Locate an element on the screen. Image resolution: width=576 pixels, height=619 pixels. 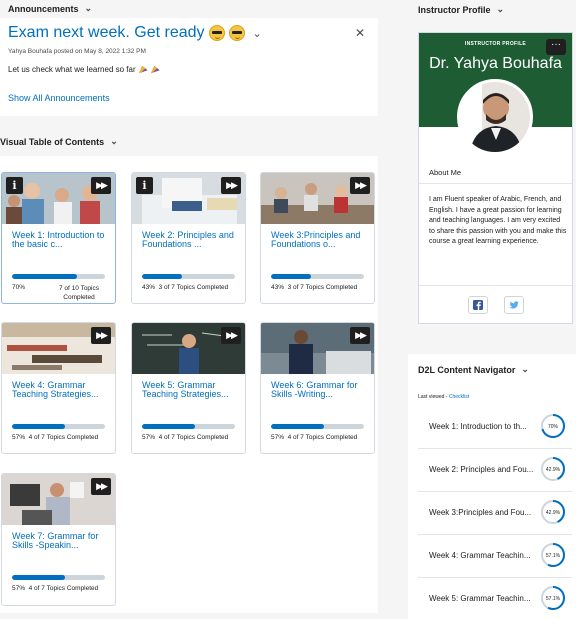
card-thumbnail: i ▶▶ is located at coordinates (188, 198).